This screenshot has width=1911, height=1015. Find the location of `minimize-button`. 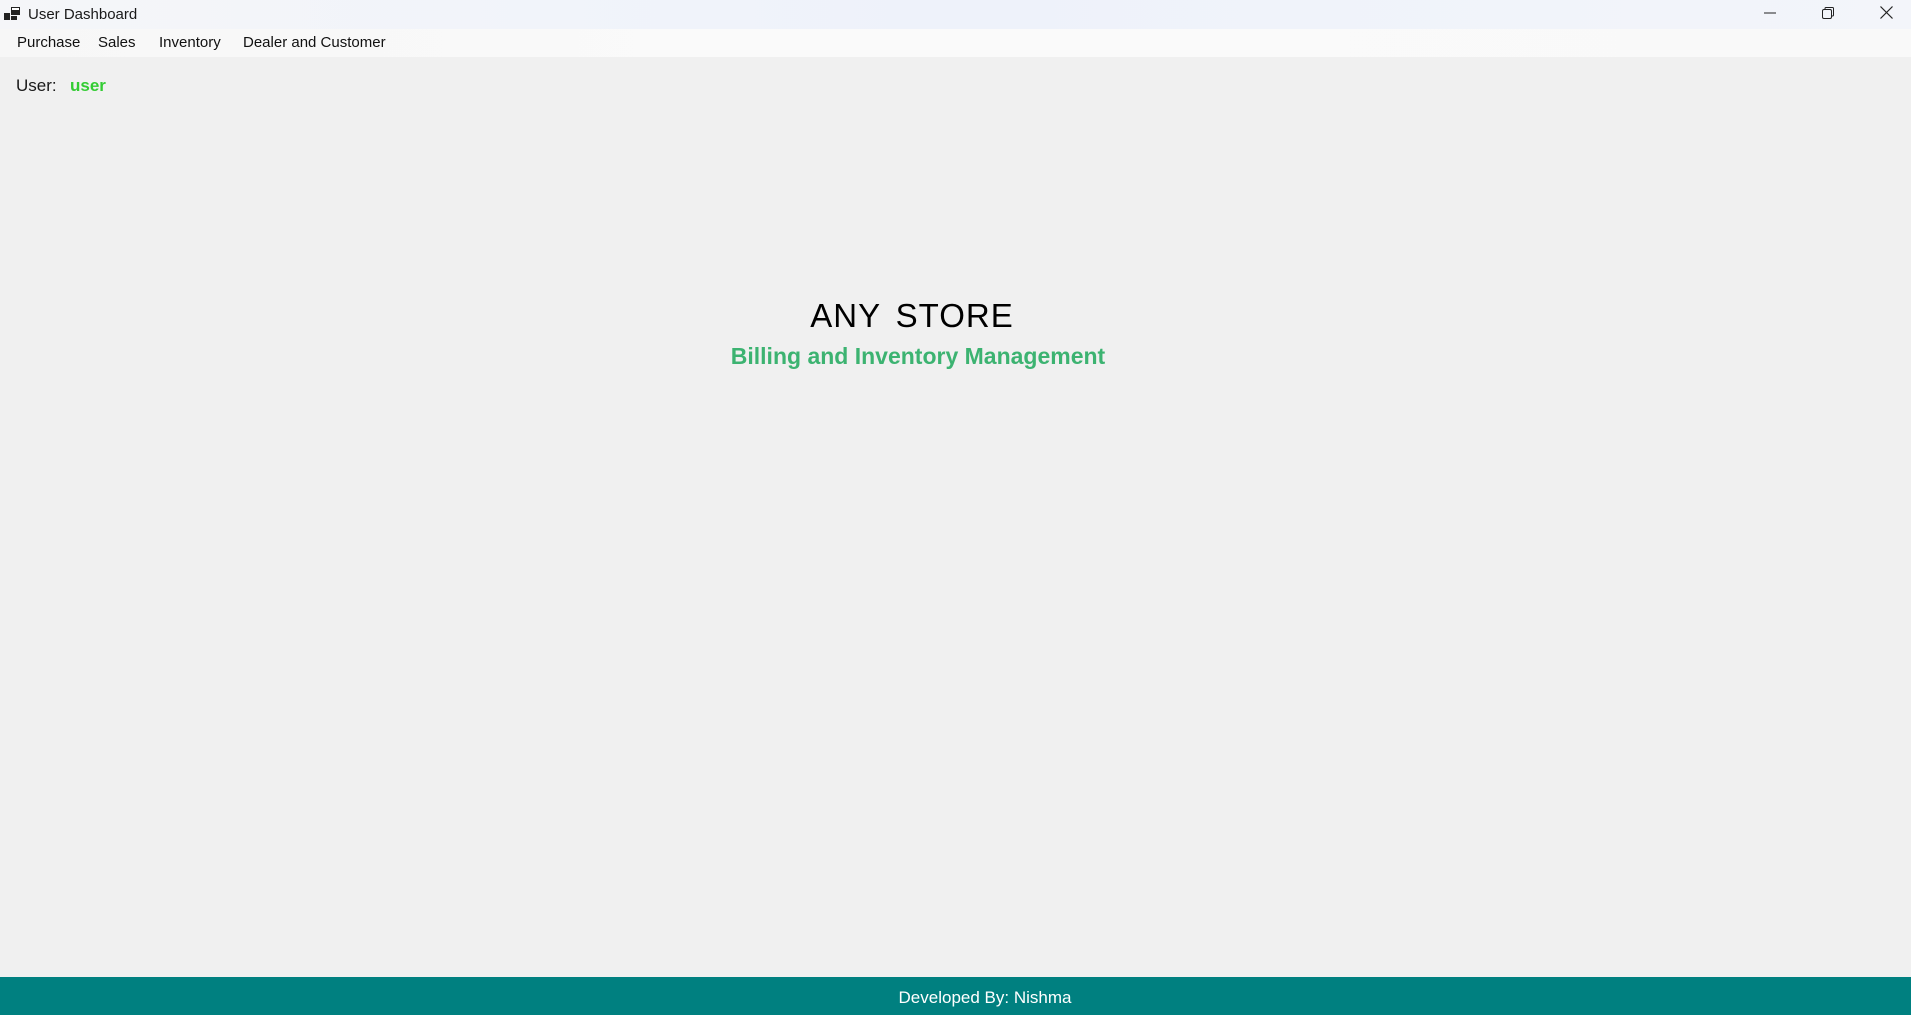

minimize-button is located at coordinates (1770, 14).